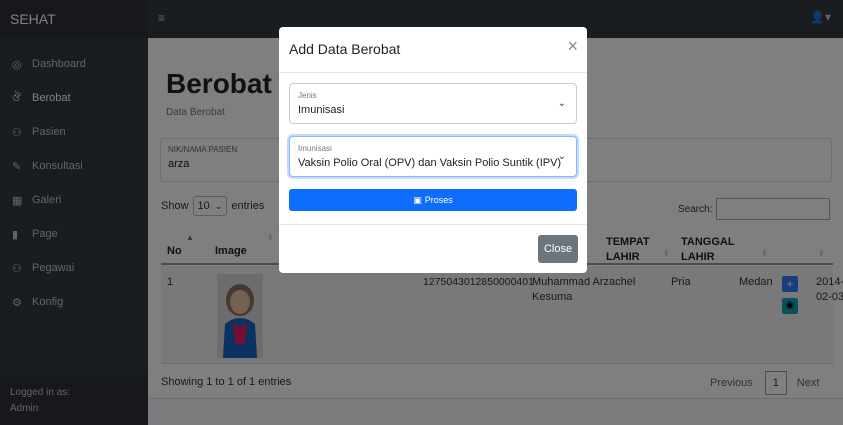  What do you see at coordinates (433, 50) in the screenshot?
I see `modal-header: Add Data Berobat ×` at bounding box center [433, 50].